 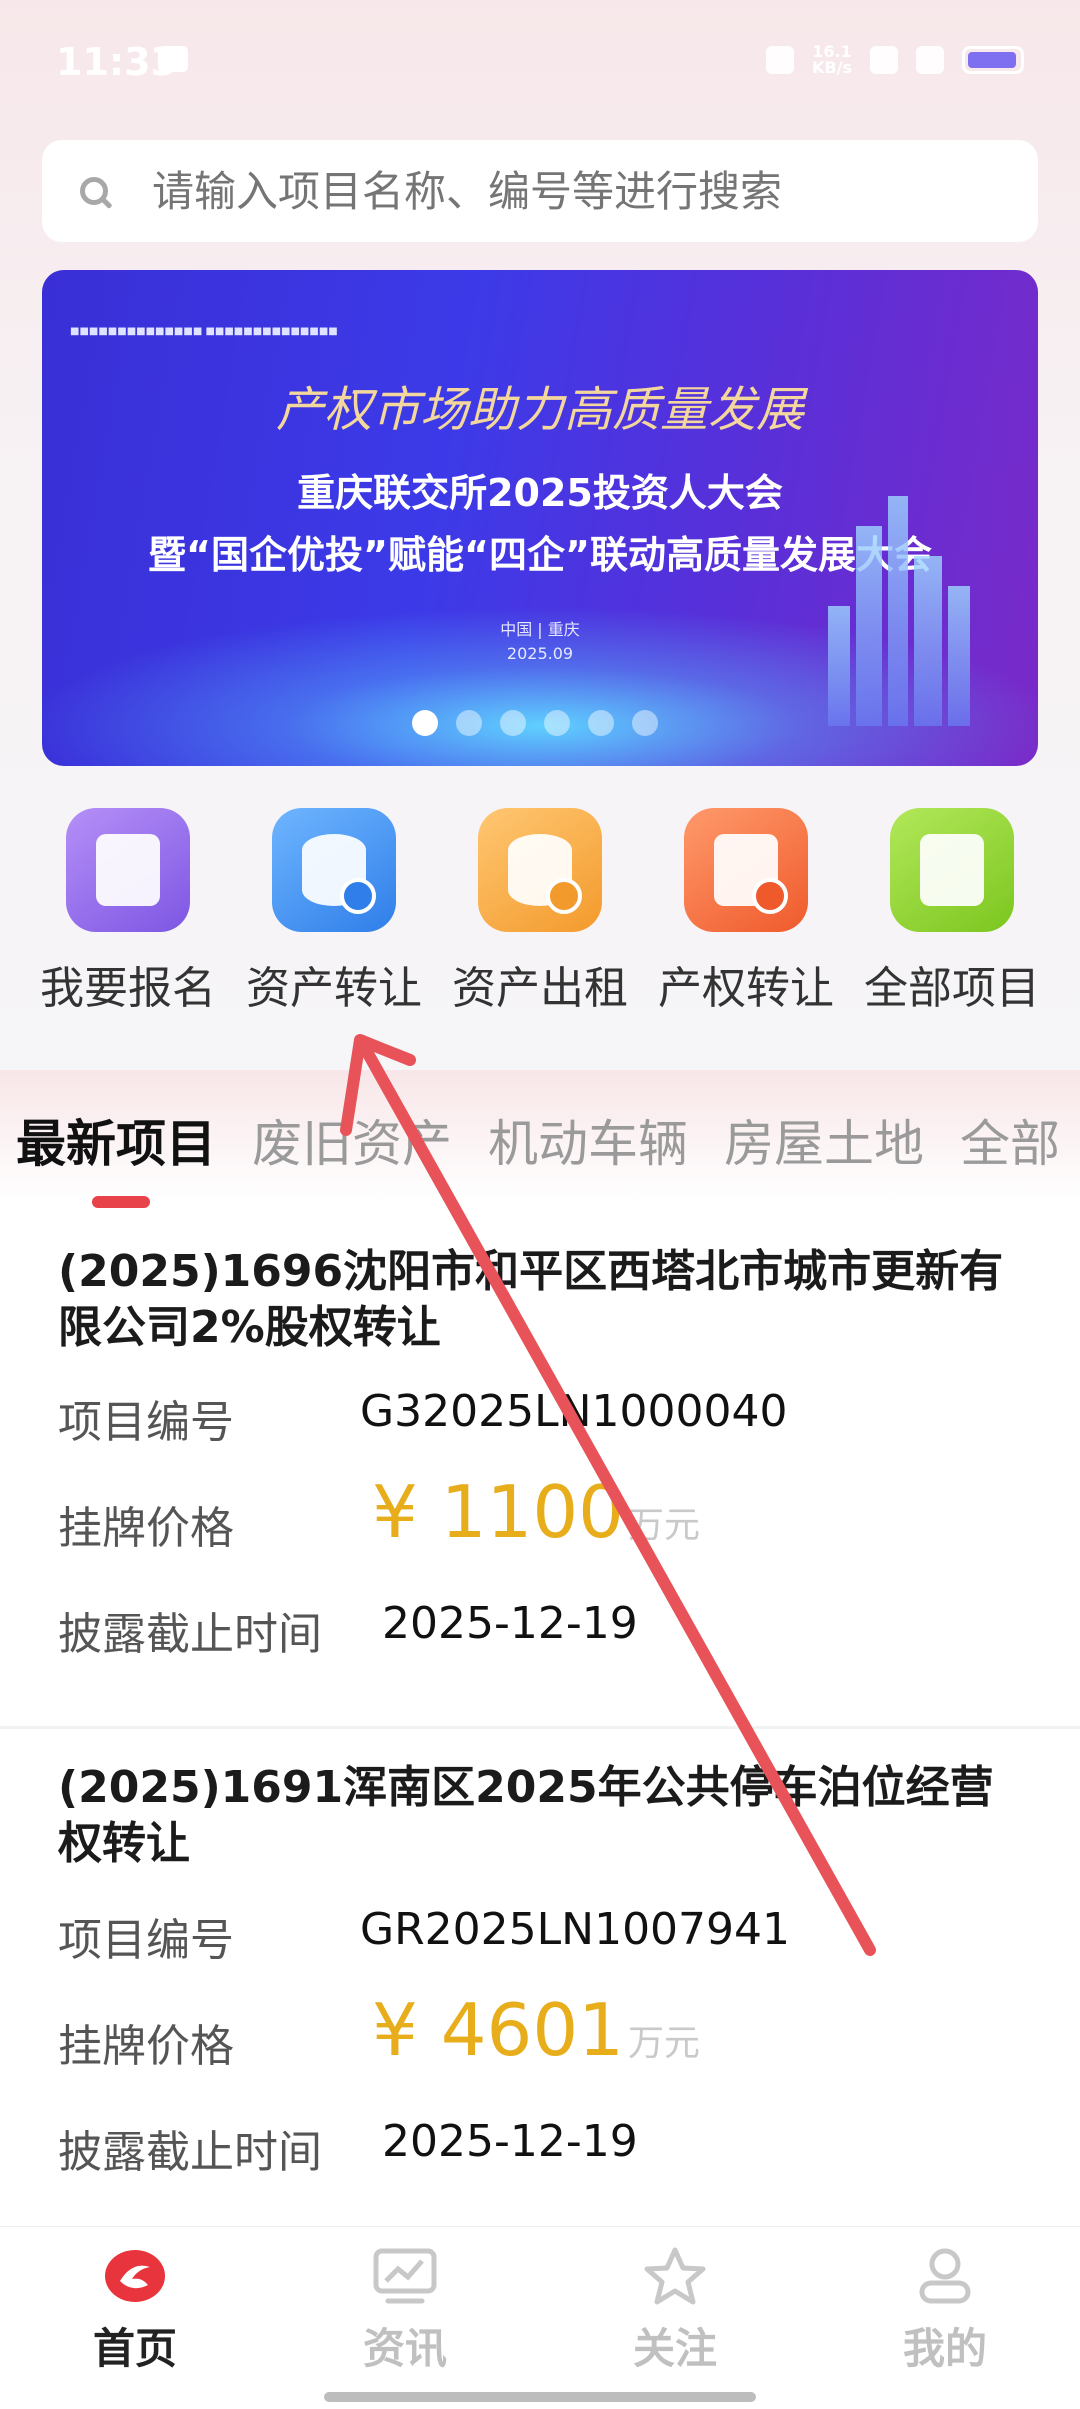 I want to click on banner-slogan: 产权市场助力高质量发展, so click(x=539, y=410).